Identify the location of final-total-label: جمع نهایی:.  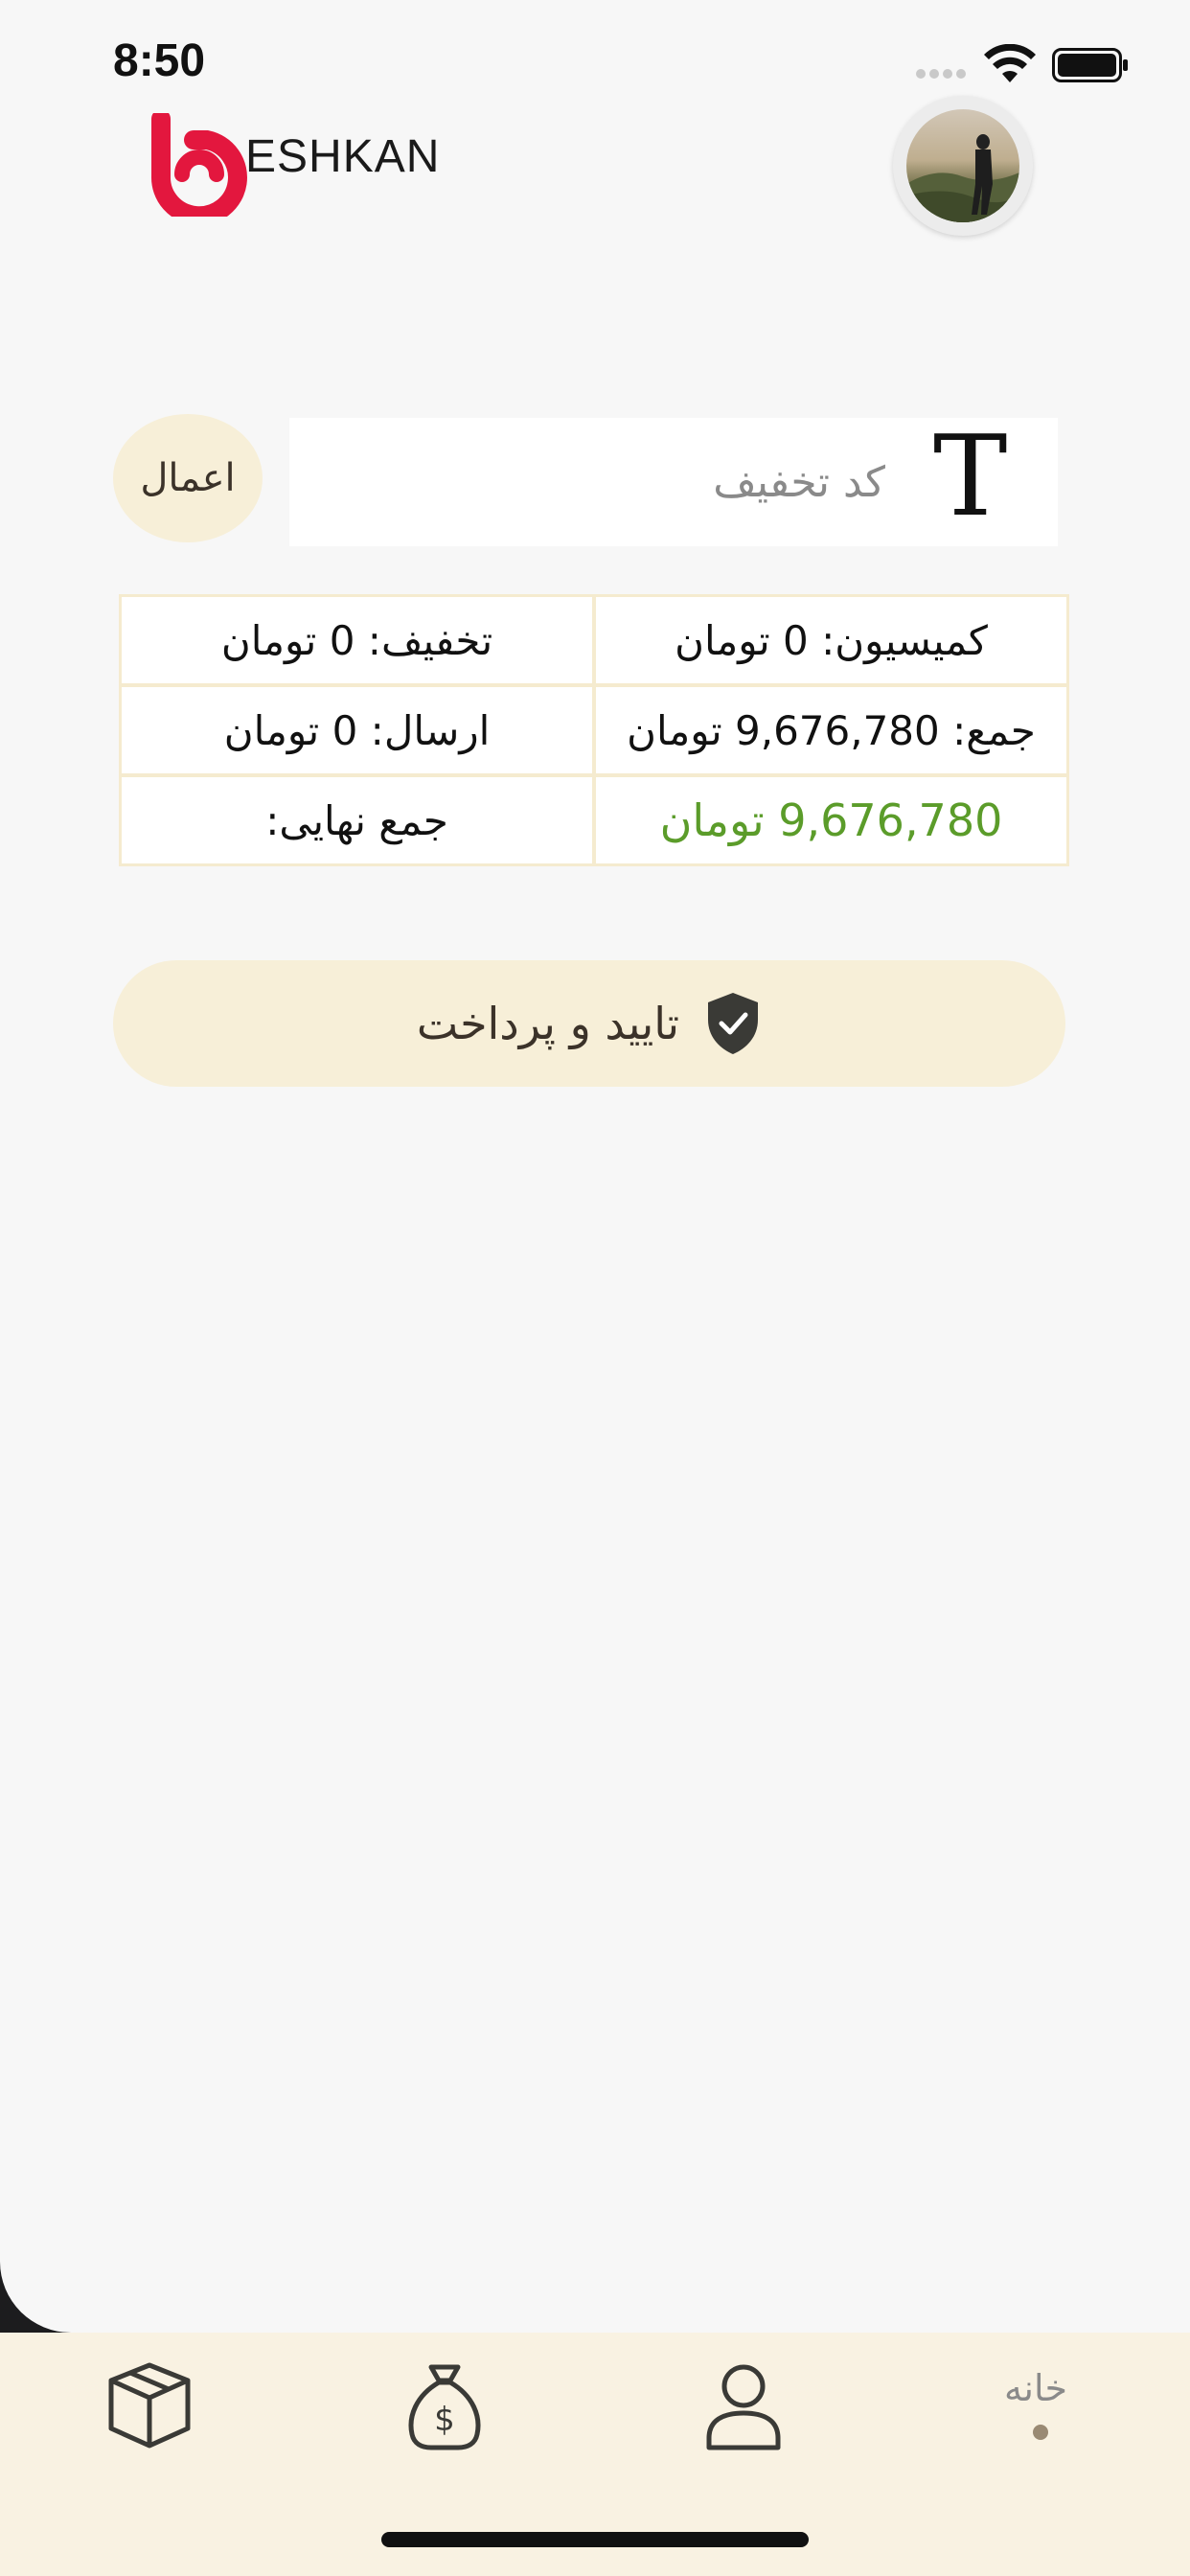
(357, 820).